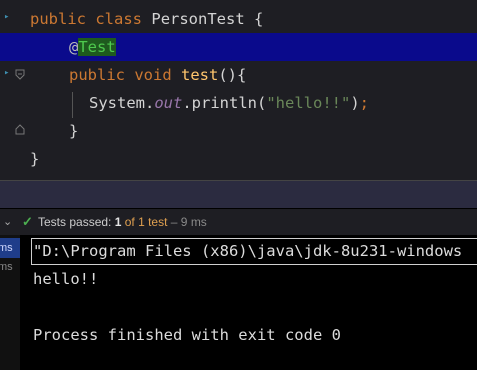  What do you see at coordinates (75, 222) in the screenshot?
I see `status-label: Tests passed:` at bounding box center [75, 222].